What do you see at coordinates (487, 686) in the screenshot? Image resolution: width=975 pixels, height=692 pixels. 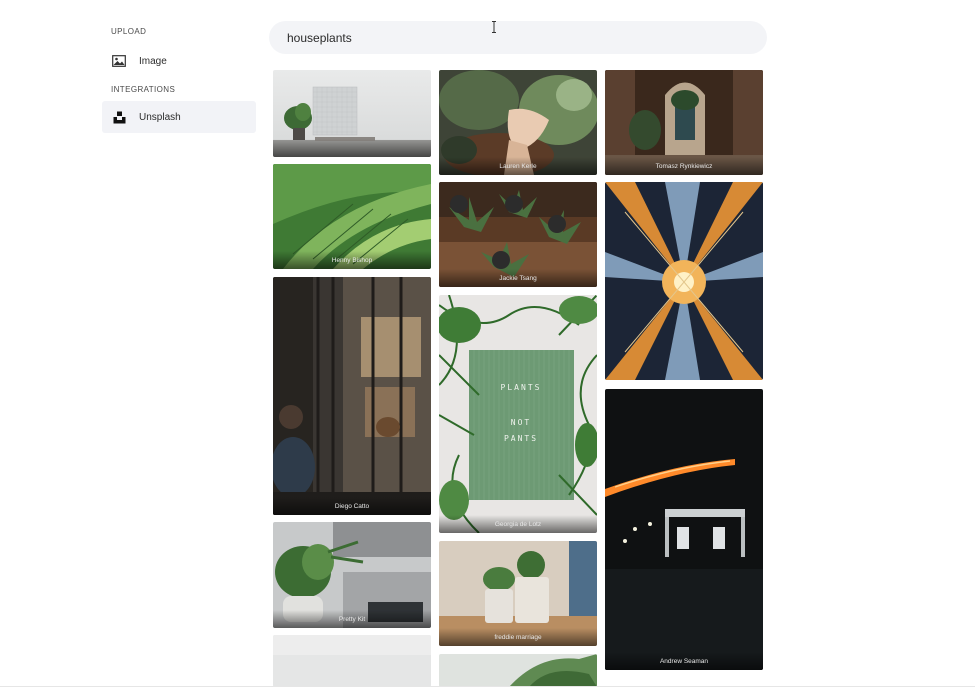 I see `footer-divider` at bounding box center [487, 686].